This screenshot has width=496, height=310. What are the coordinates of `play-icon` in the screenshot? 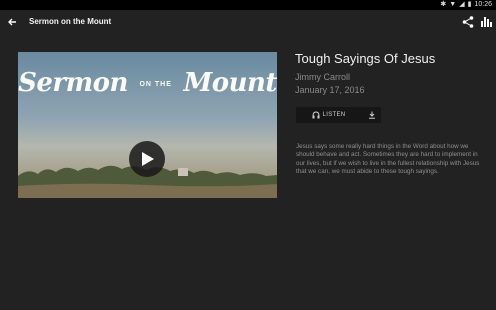 It's located at (148, 159).